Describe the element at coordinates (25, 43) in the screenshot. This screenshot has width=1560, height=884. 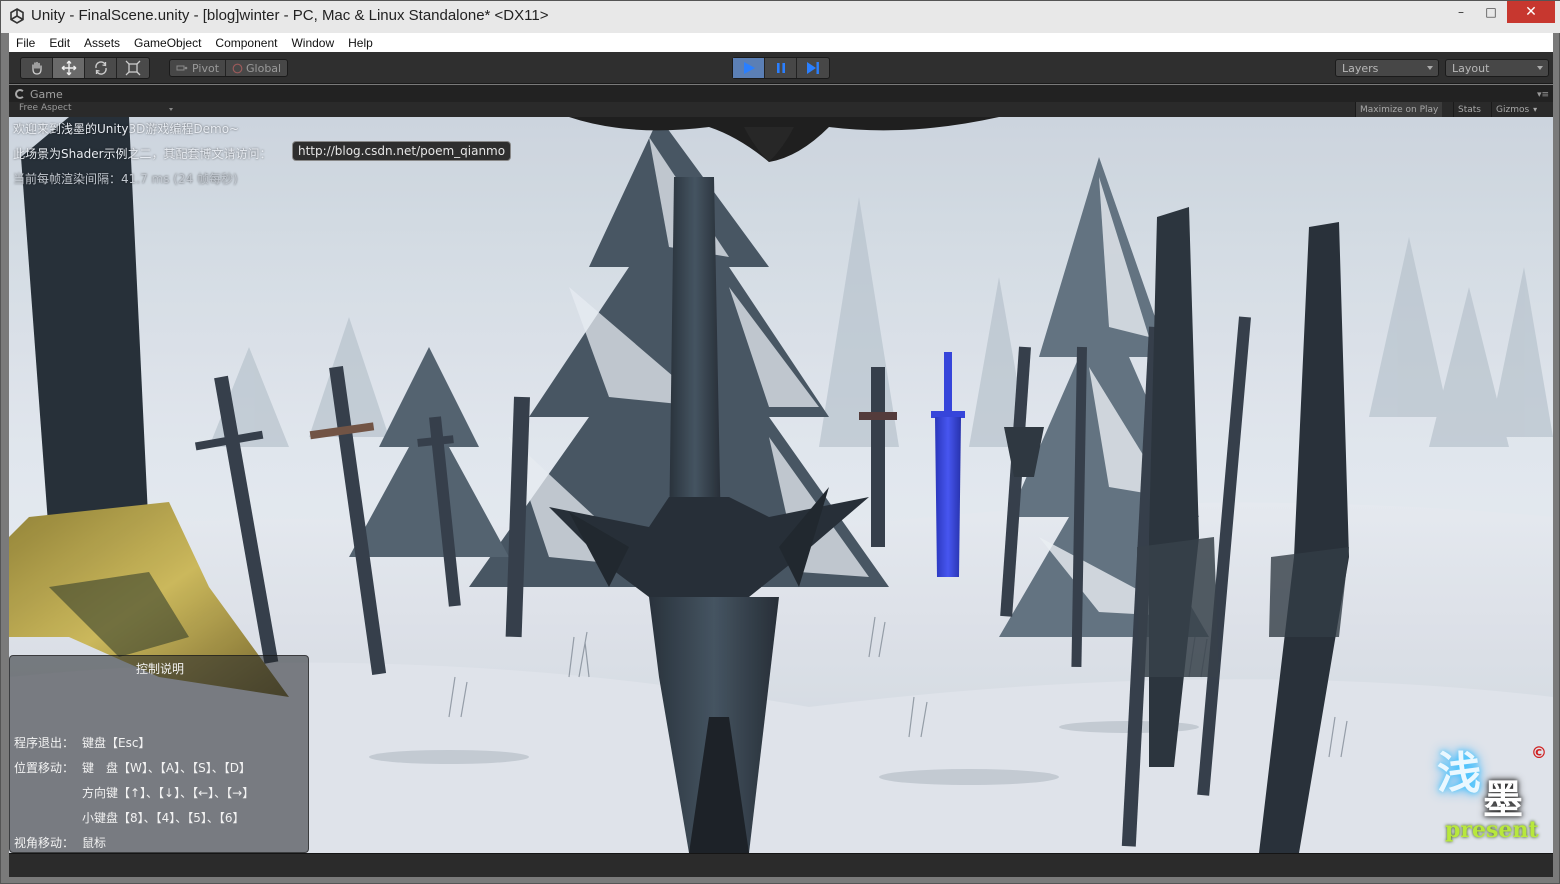
I see `menu-file: File` at that location.